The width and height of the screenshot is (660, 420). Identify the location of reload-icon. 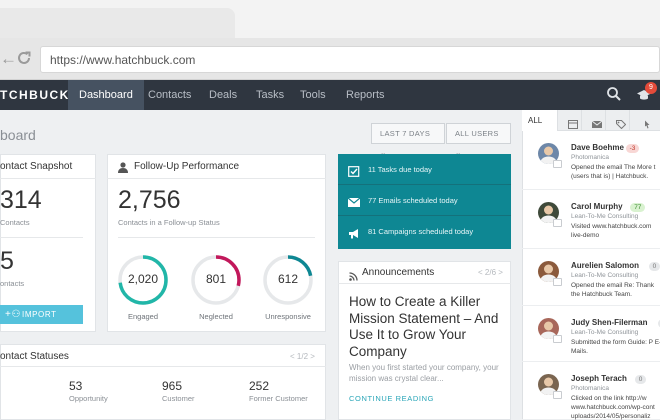
(24, 60).